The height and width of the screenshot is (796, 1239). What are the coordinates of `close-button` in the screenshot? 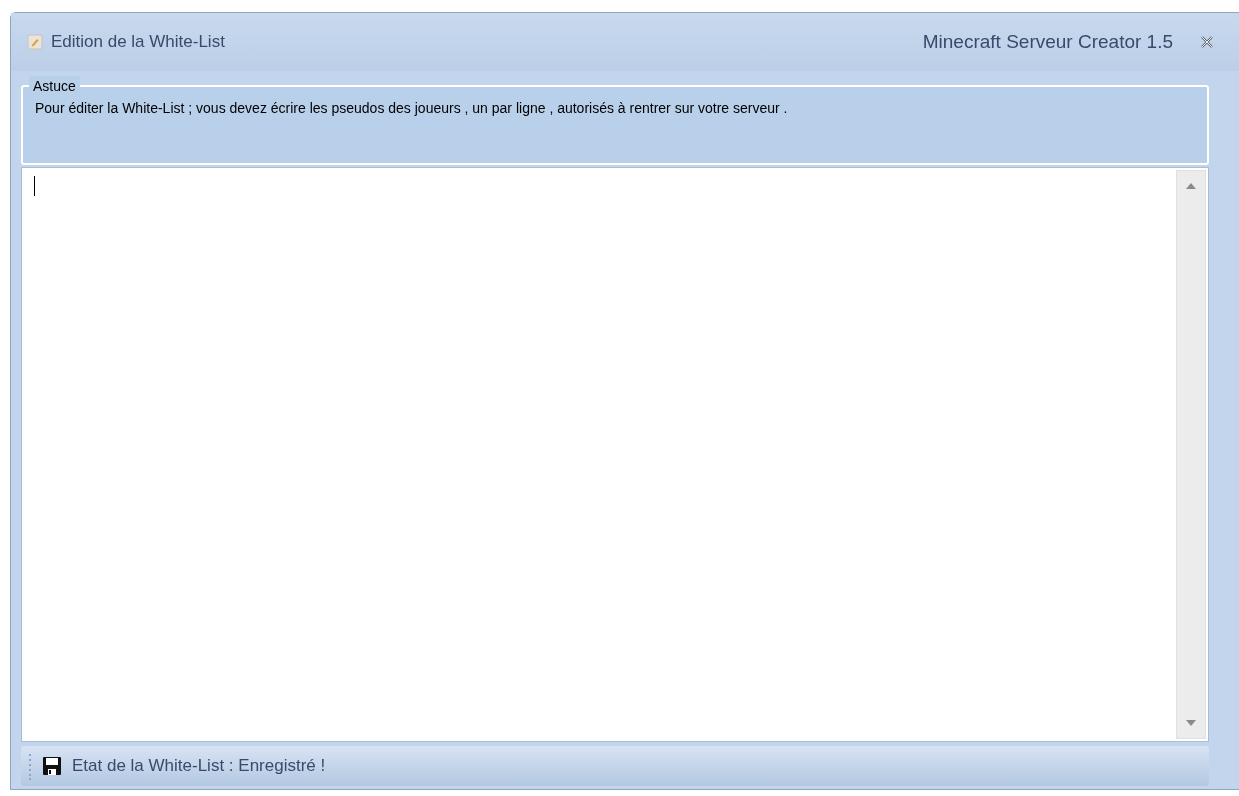 It's located at (1207, 42).